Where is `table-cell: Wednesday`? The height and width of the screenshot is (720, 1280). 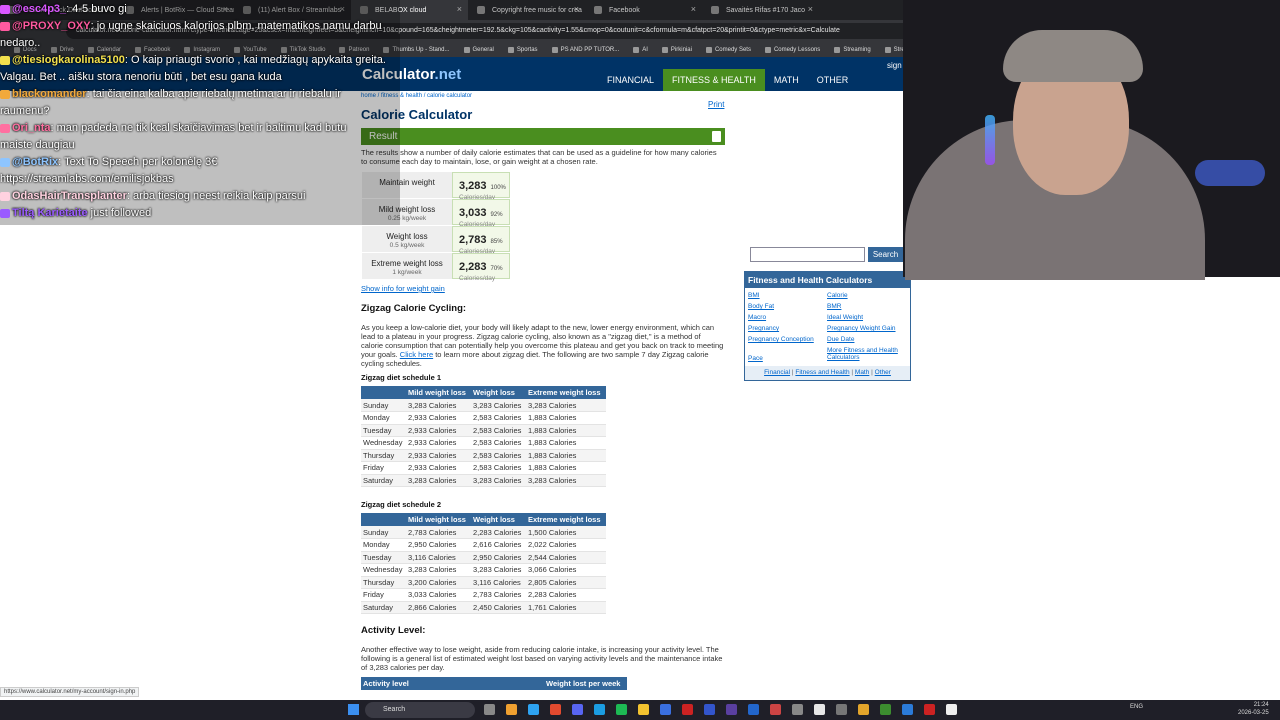
table-cell: Wednesday is located at coordinates (383, 570).